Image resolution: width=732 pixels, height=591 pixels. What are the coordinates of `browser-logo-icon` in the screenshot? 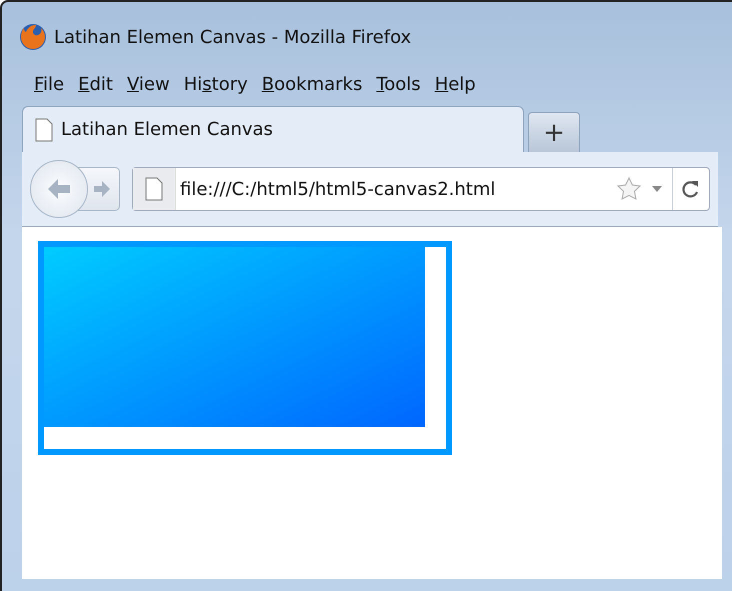 It's located at (33, 37).